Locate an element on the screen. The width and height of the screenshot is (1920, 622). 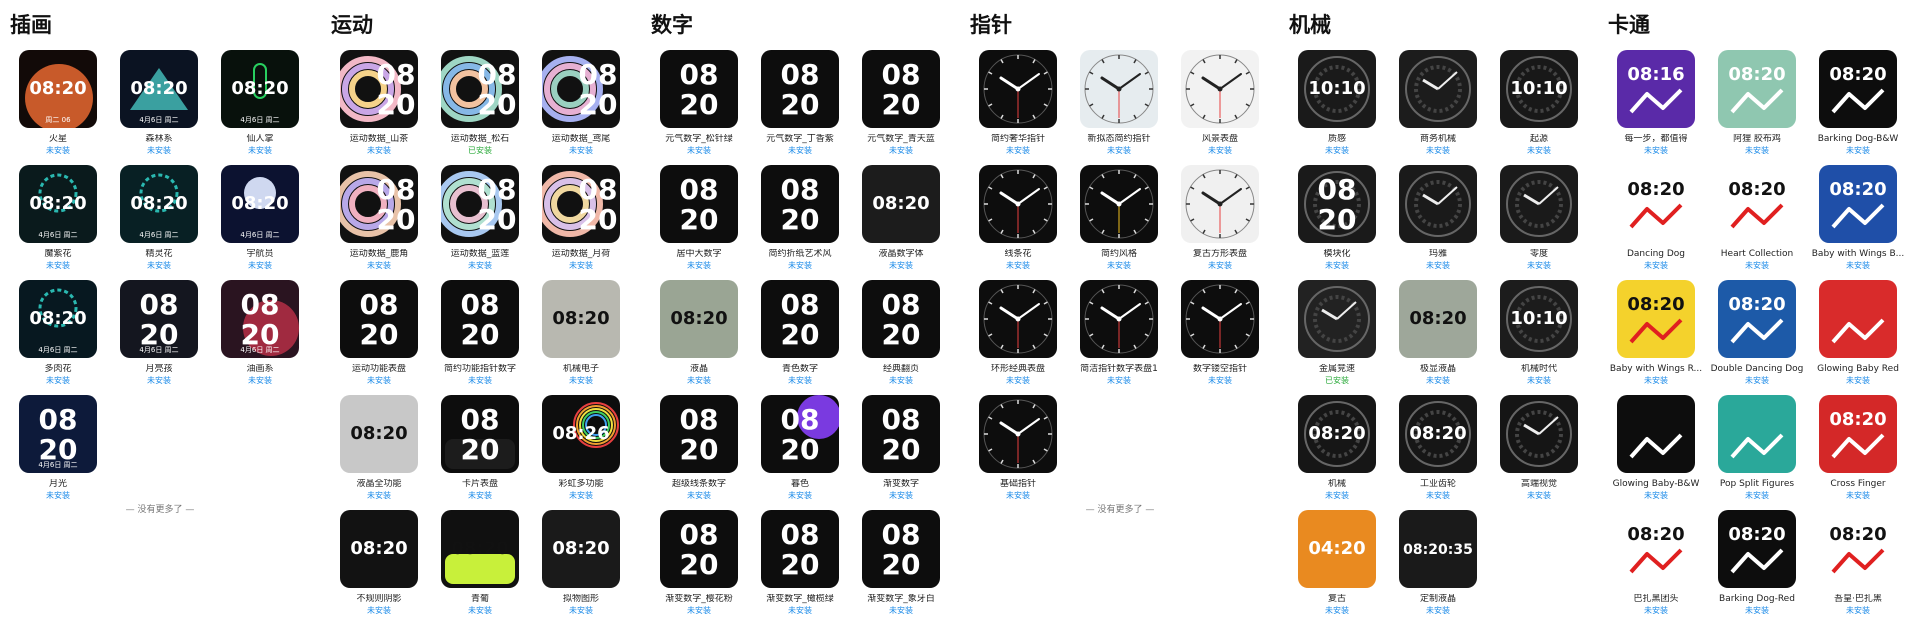
watchface-card: 08:20 不规则阴影 未安装 is located at coordinates (379, 563).